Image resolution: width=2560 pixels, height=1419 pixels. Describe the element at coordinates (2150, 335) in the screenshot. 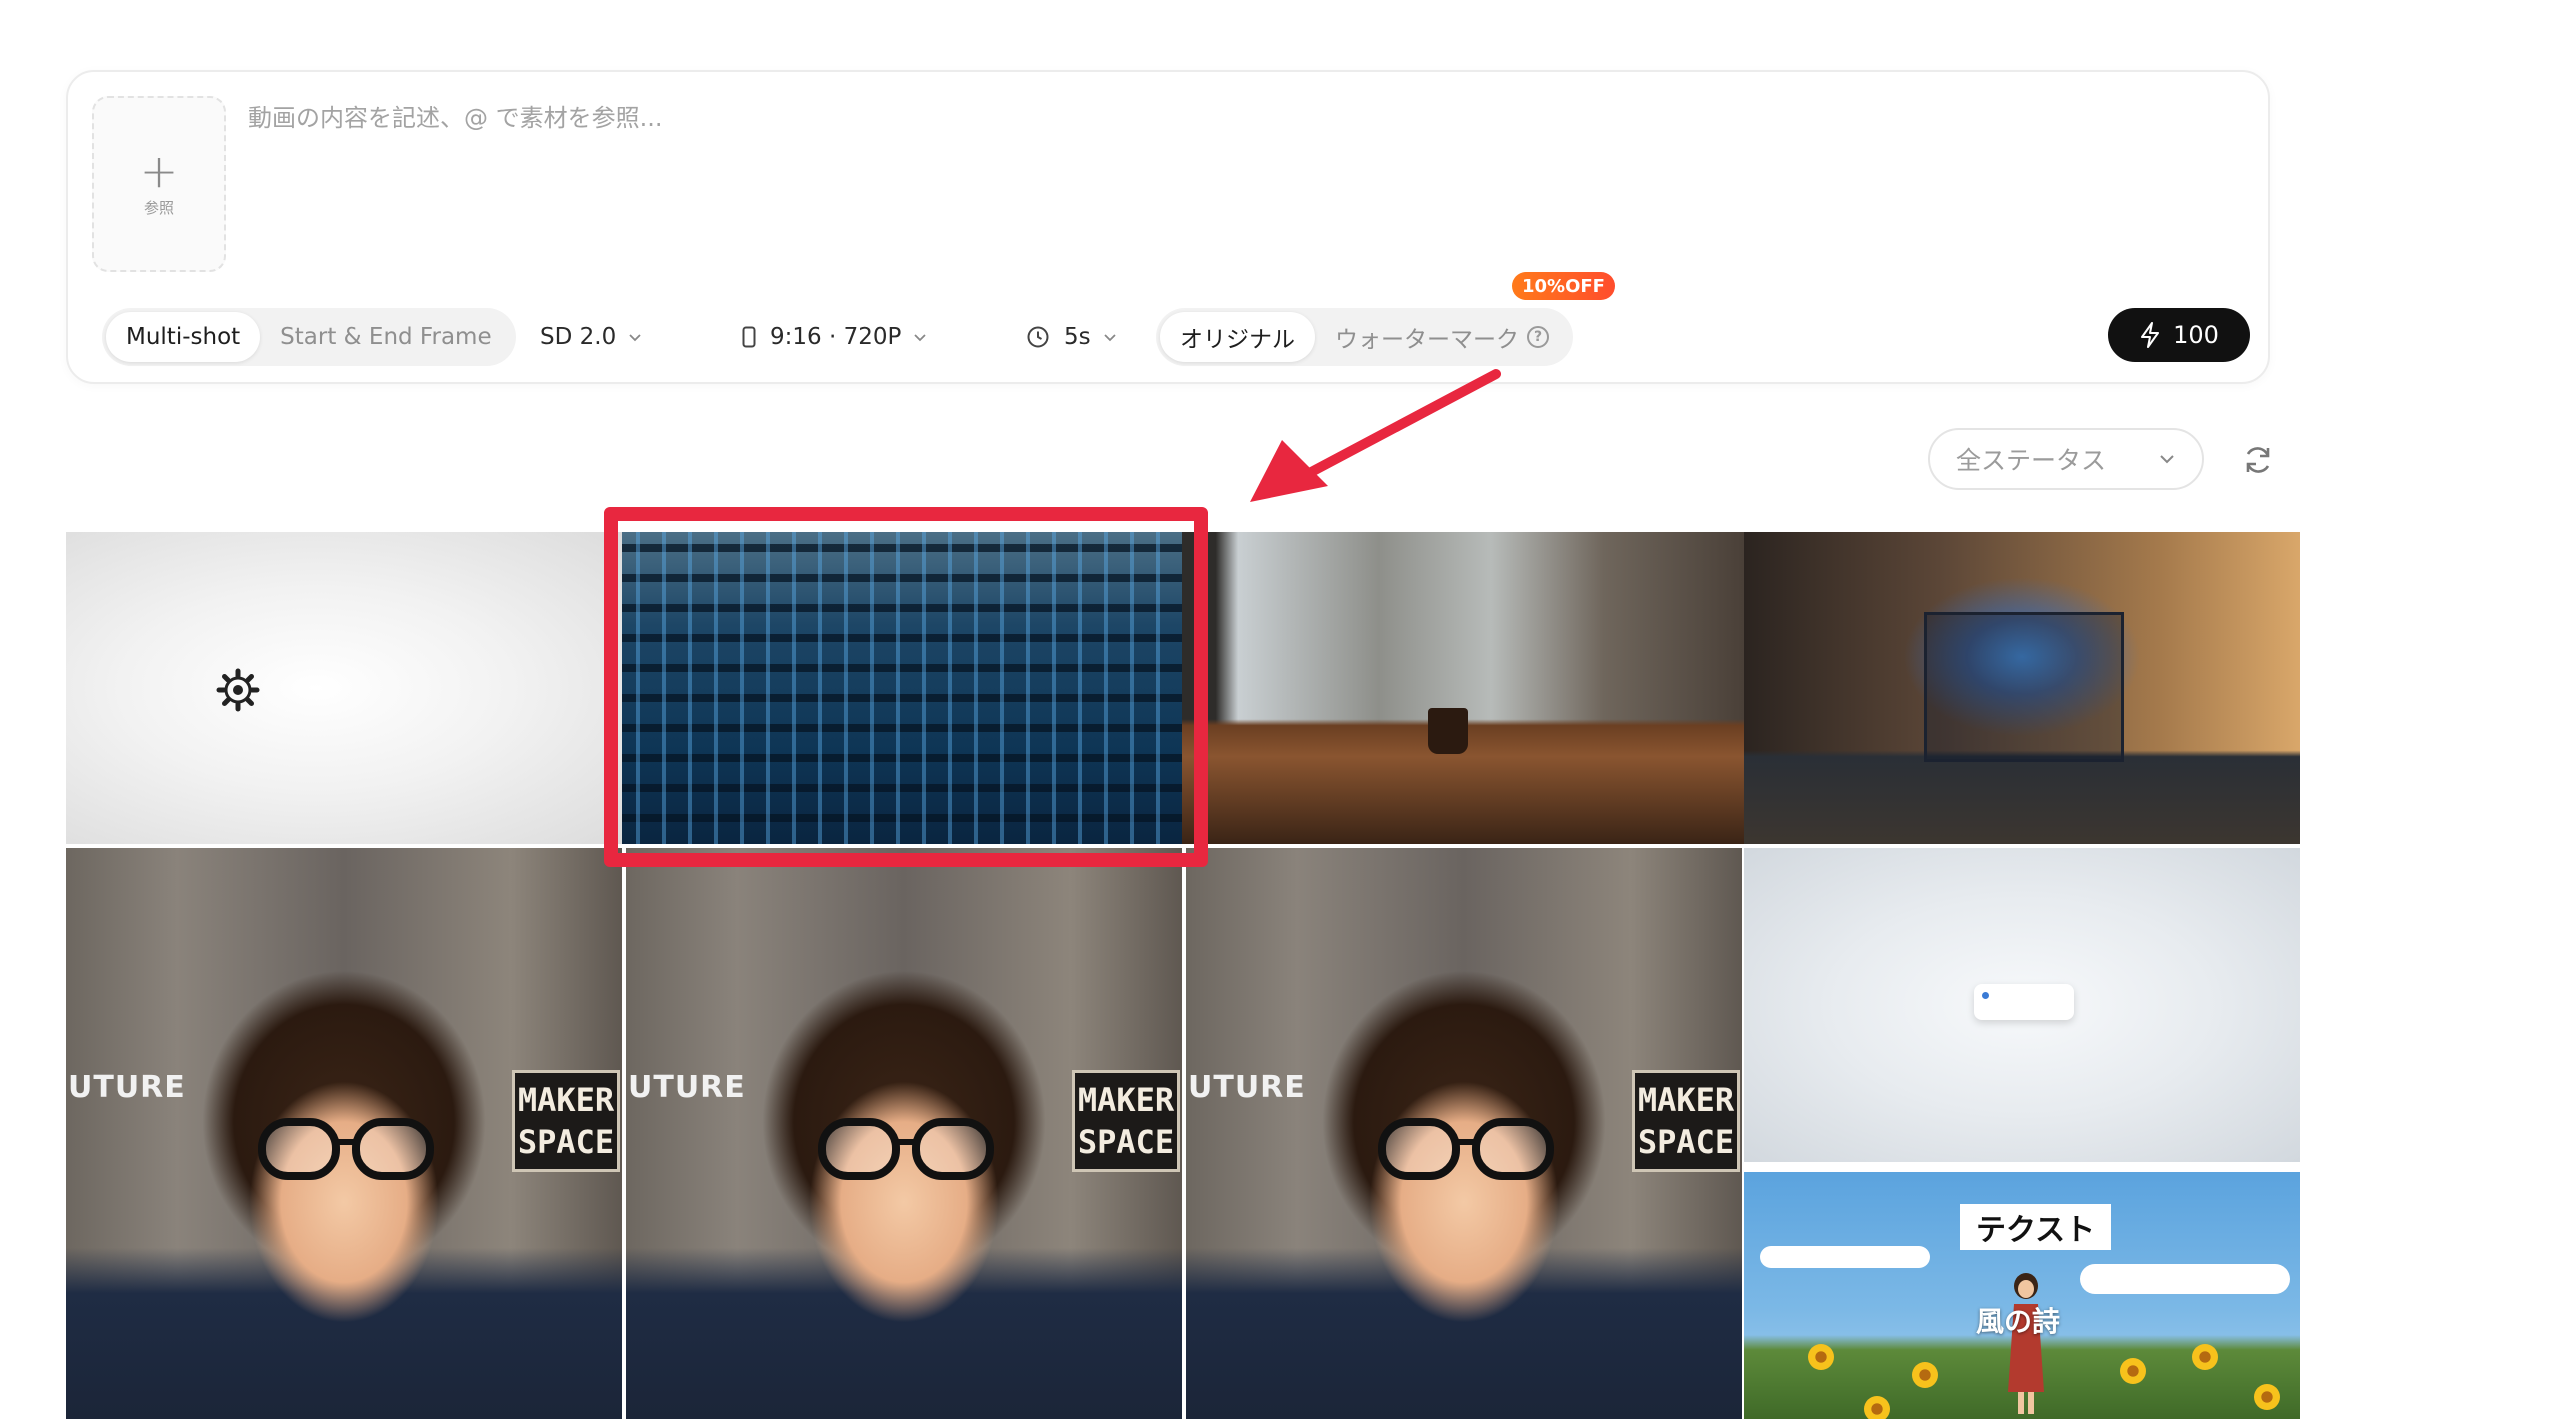

I see `lightning-icon` at that location.